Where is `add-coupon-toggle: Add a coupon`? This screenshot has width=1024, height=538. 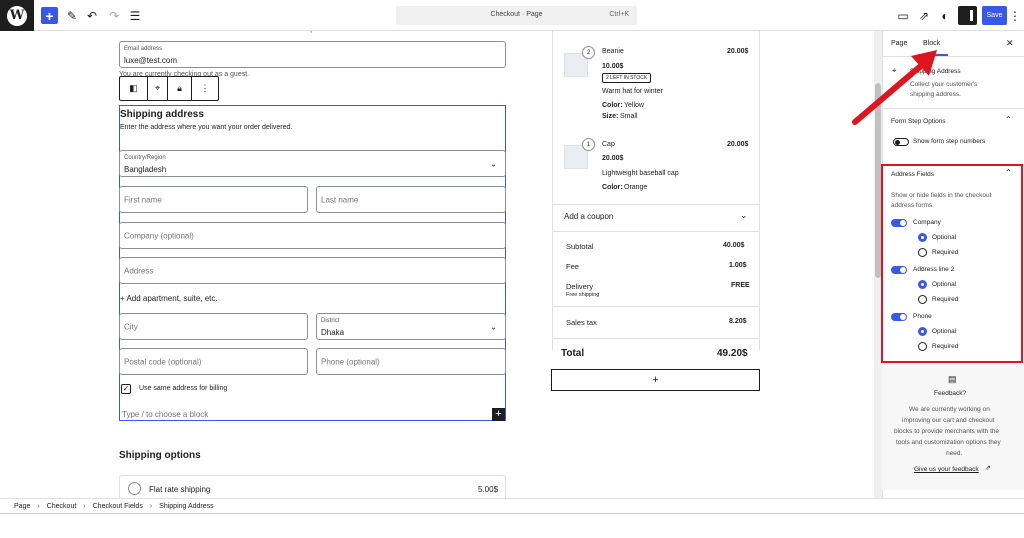 add-coupon-toggle: Add a coupon is located at coordinates (588, 216).